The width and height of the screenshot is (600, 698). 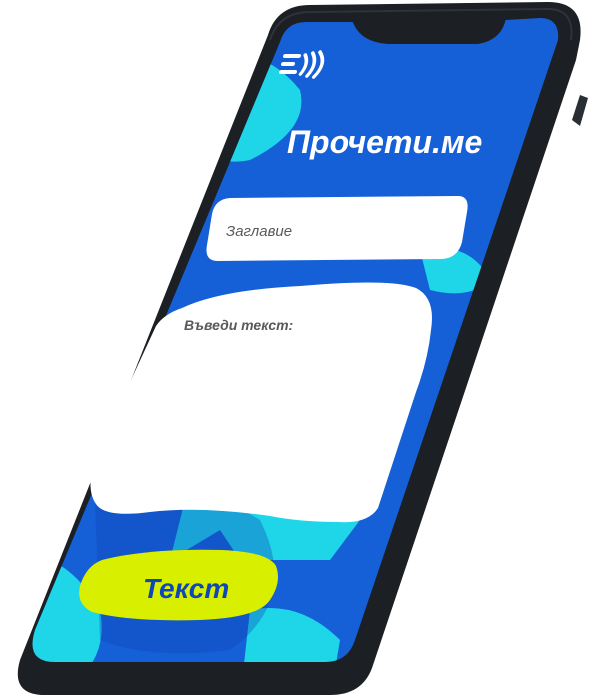 What do you see at coordinates (384, 142) in the screenshot?
I see `app-title: Прочети.ме` at bounding box center [384, 142].